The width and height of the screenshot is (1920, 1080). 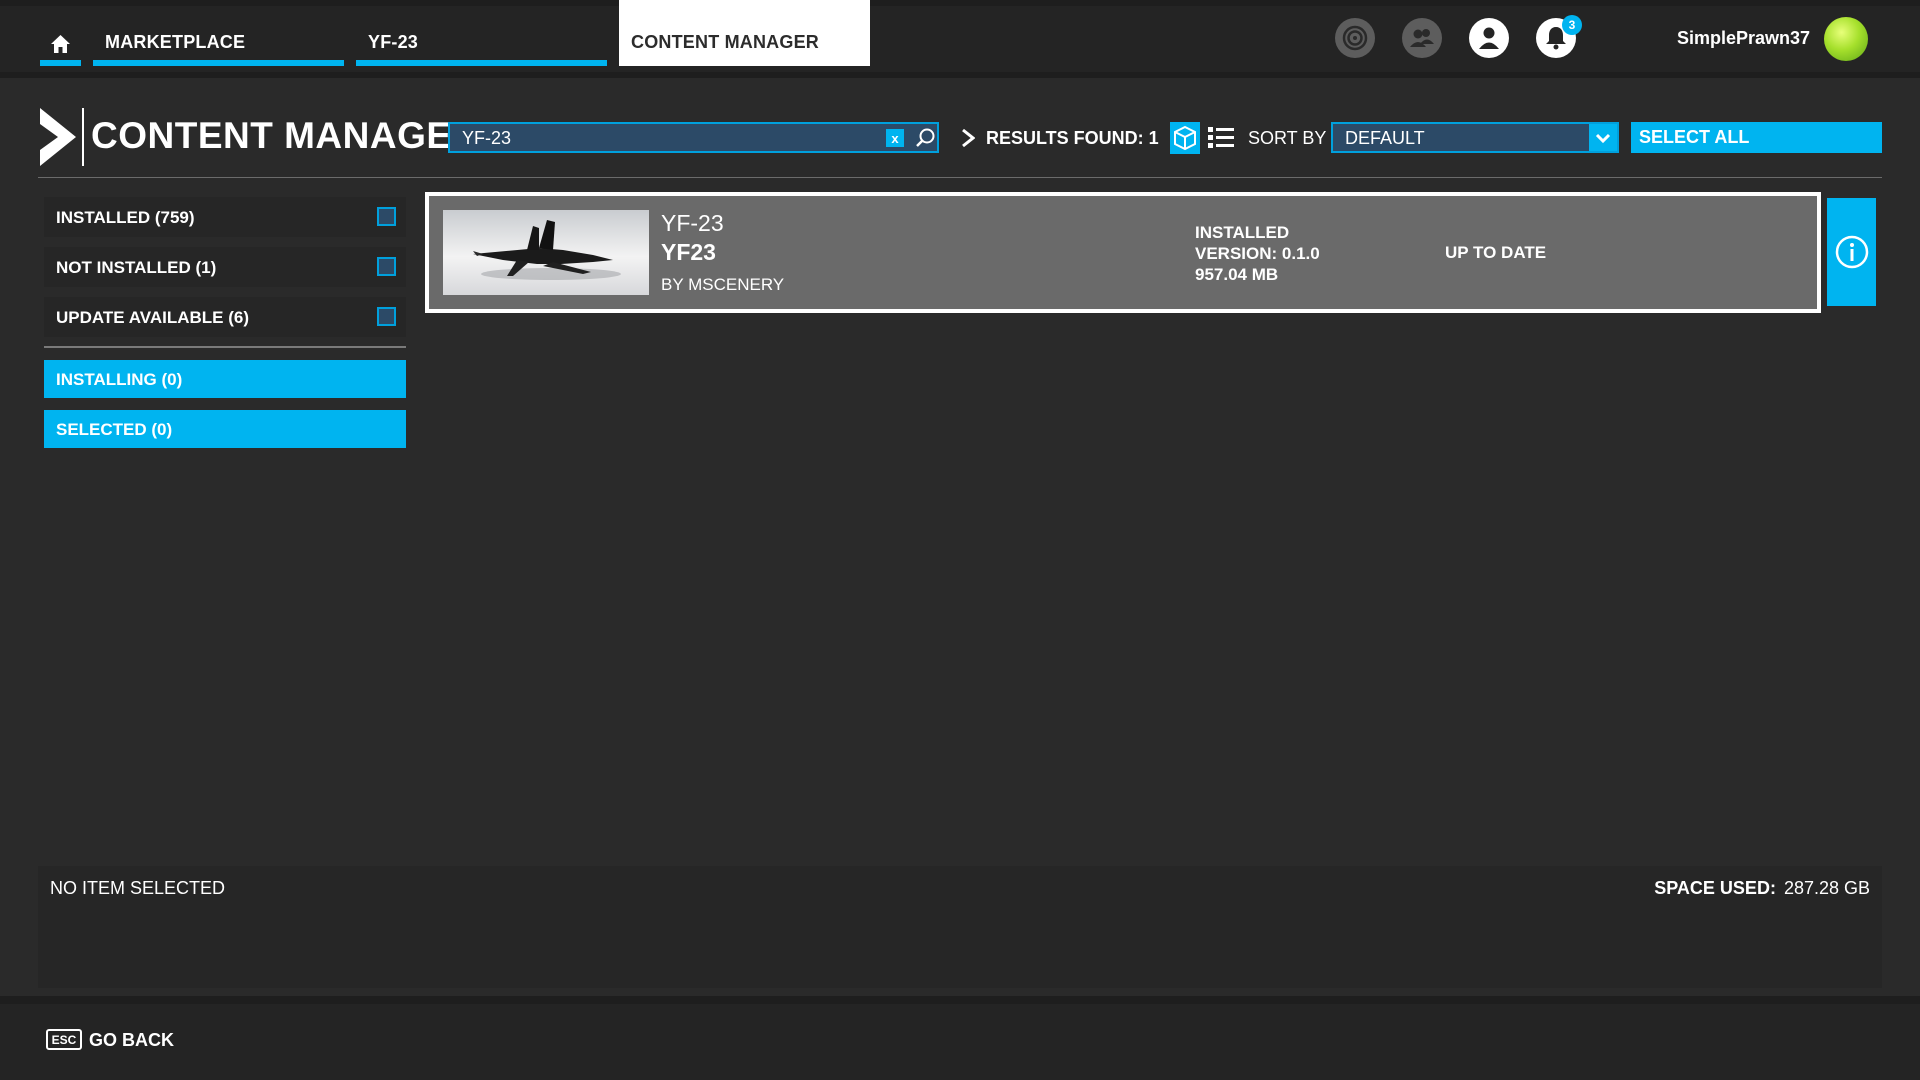 I want to click on sort-value: DEFAULT, so click(x=1385, y=138).